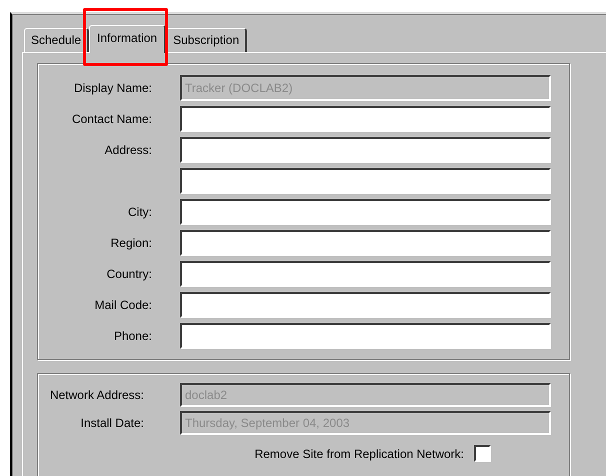  Describe the element at coordinates (207, 40) in the screenshot. I see `tab: Subscription` at that location.